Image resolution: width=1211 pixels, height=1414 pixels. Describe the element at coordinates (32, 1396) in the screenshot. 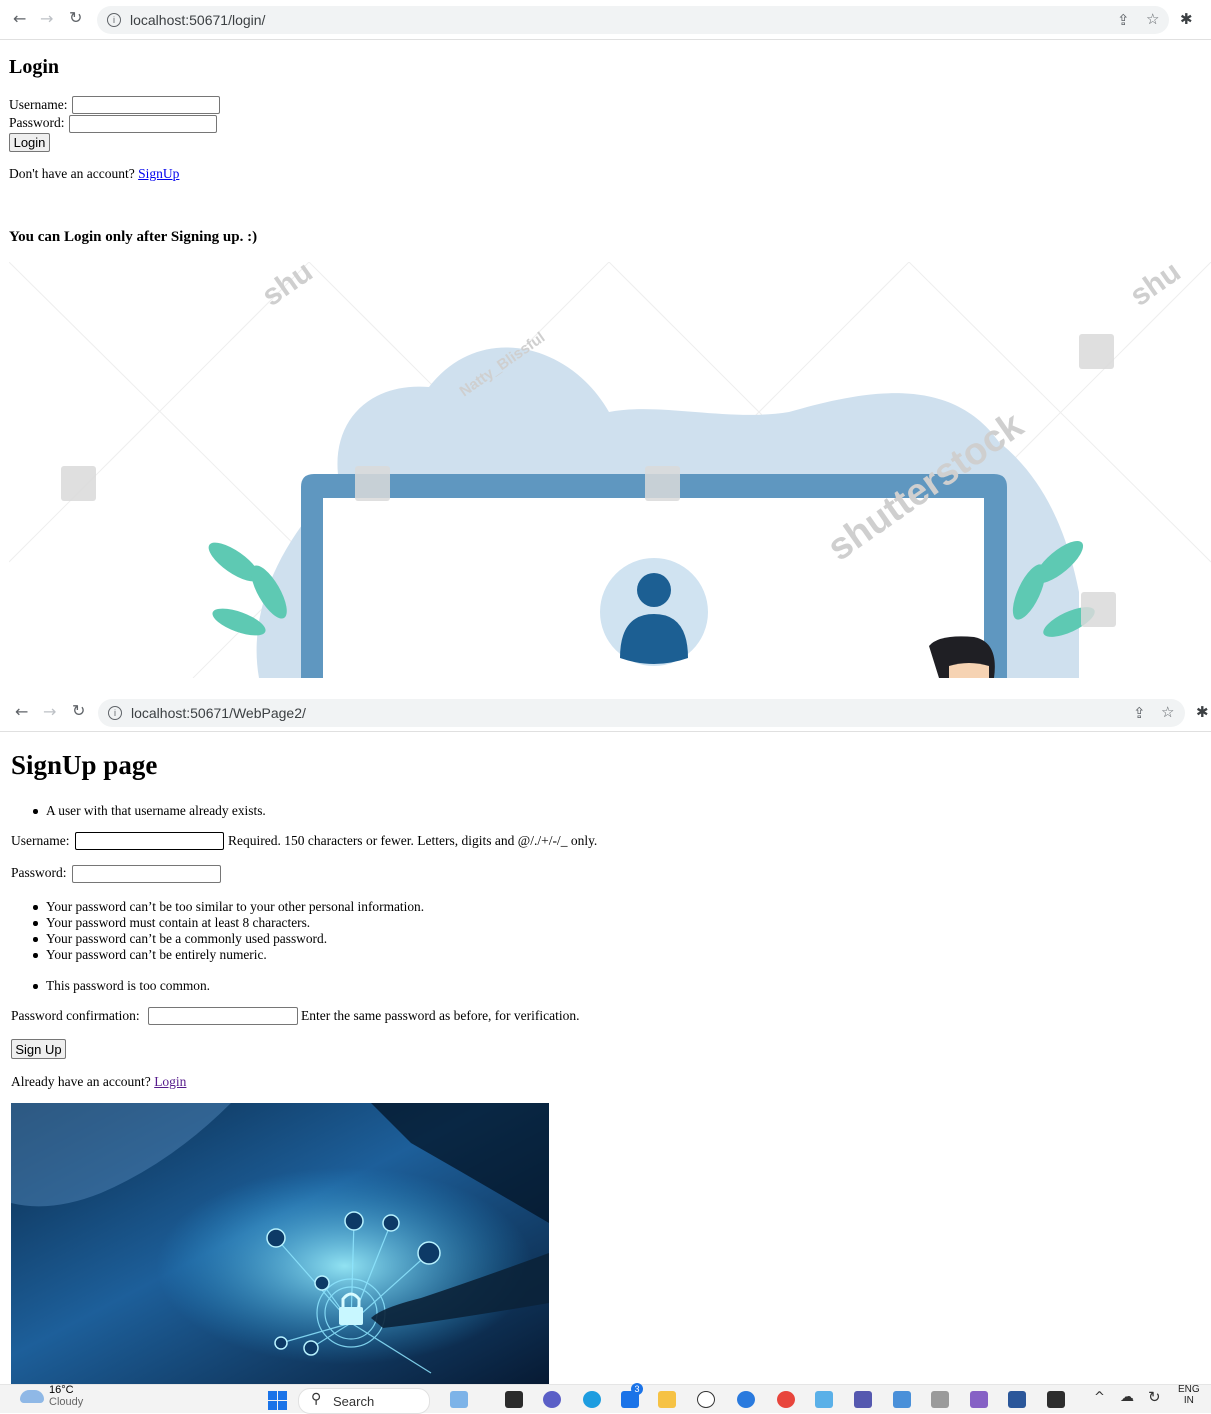

I see `cloud-weather-icon` at that location.